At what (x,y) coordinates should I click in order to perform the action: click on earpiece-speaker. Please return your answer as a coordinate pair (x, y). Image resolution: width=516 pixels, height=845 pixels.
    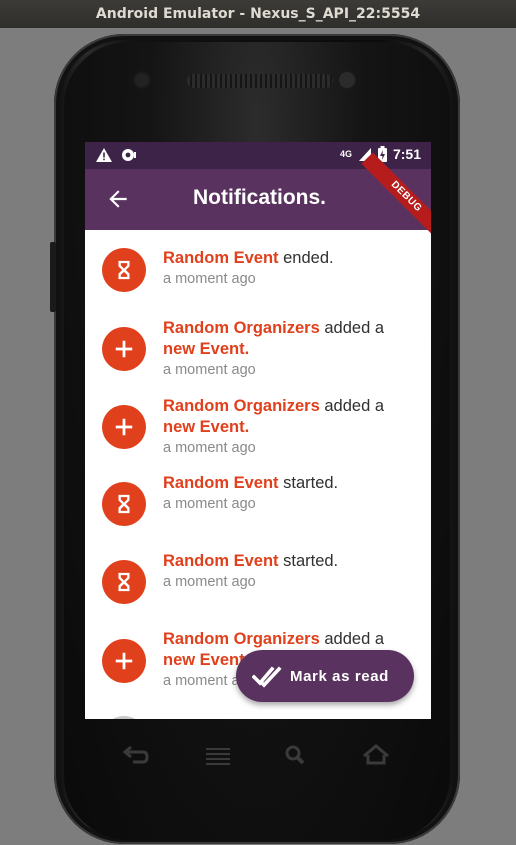
    Looking at the image, I should click on (260, 81).